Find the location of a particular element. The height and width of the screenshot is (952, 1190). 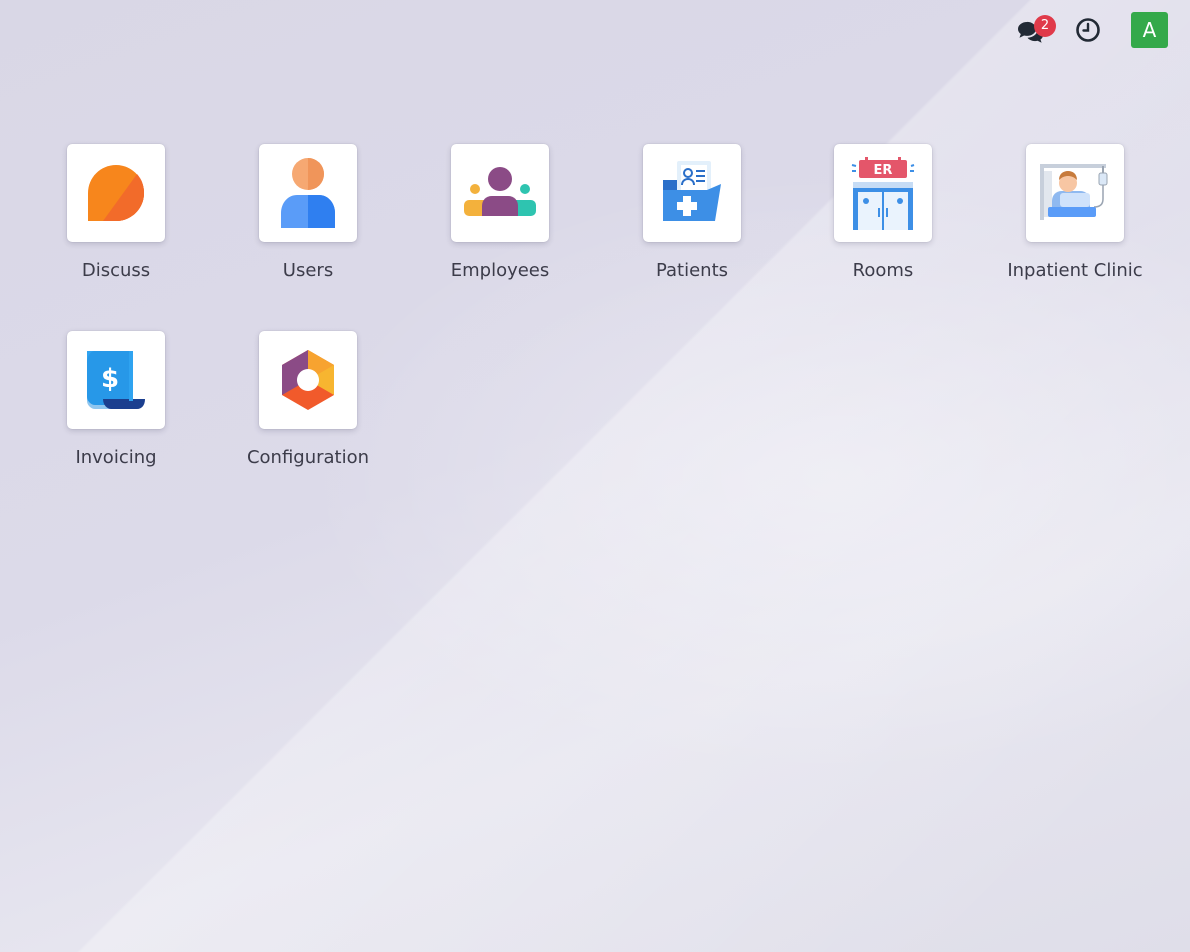

clock-icon is located at coordinates (1088, 30).